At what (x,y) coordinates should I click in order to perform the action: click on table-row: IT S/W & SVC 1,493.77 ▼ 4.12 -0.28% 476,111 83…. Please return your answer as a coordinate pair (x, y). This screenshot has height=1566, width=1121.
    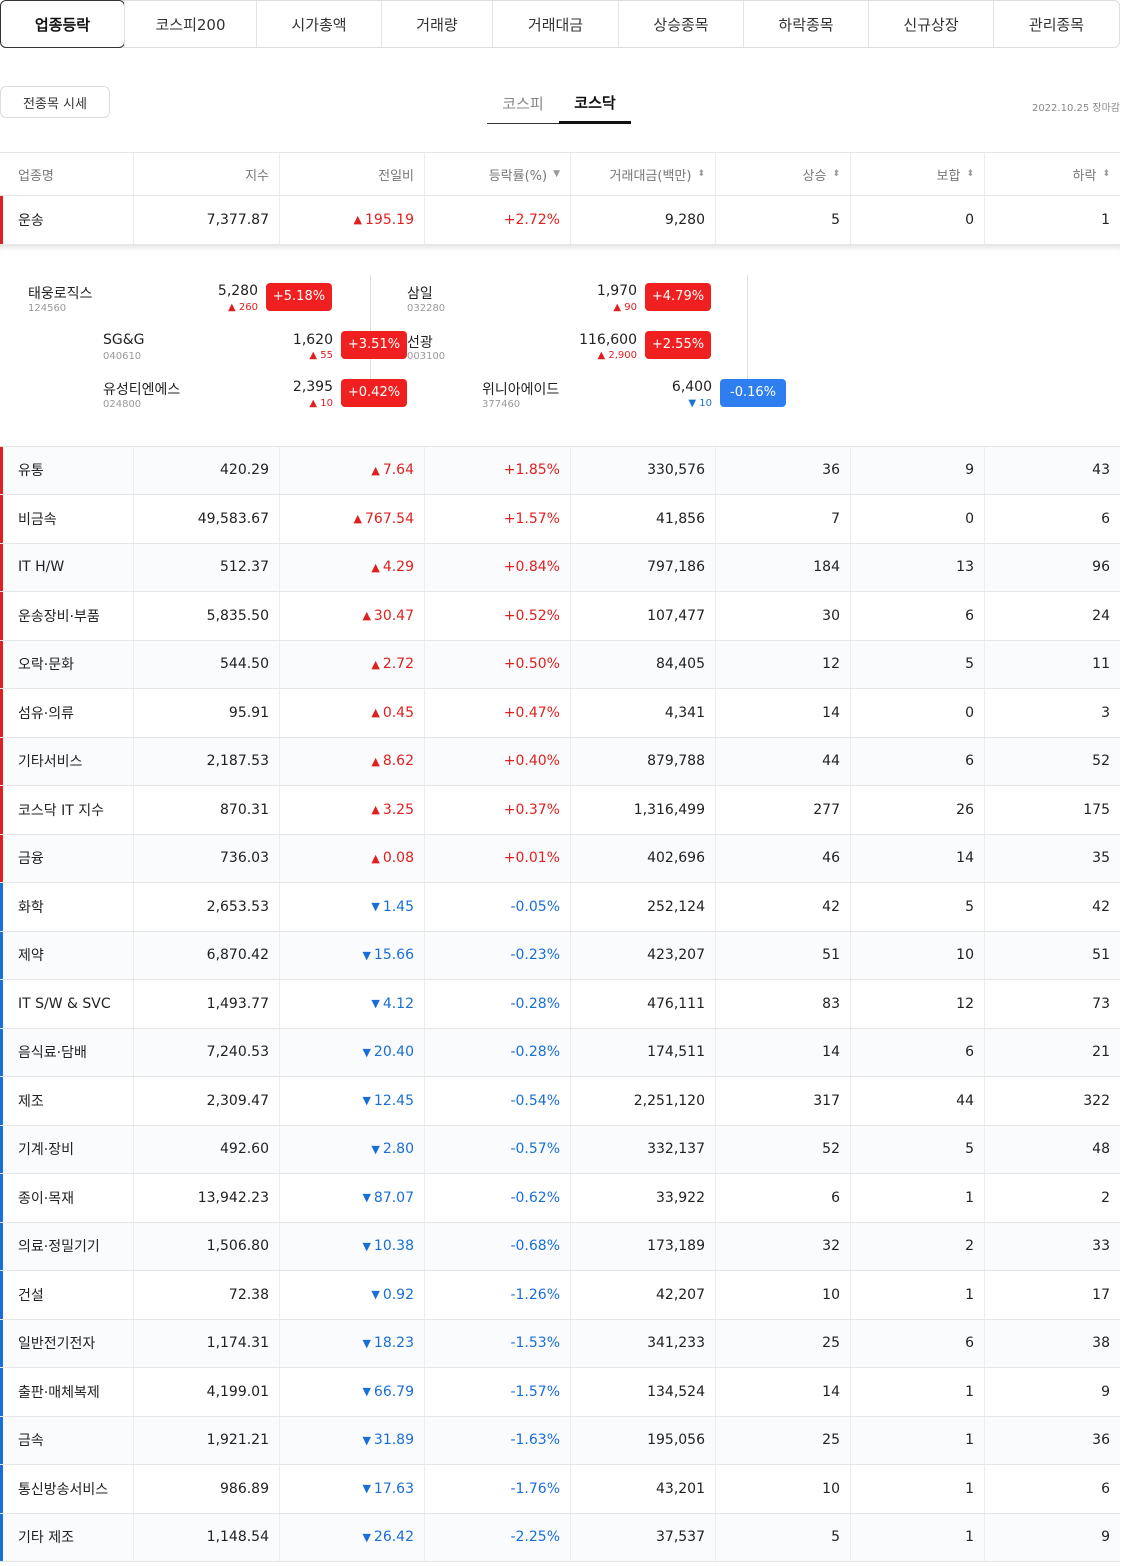
    Looking at the image, I should click on (560, 1004).